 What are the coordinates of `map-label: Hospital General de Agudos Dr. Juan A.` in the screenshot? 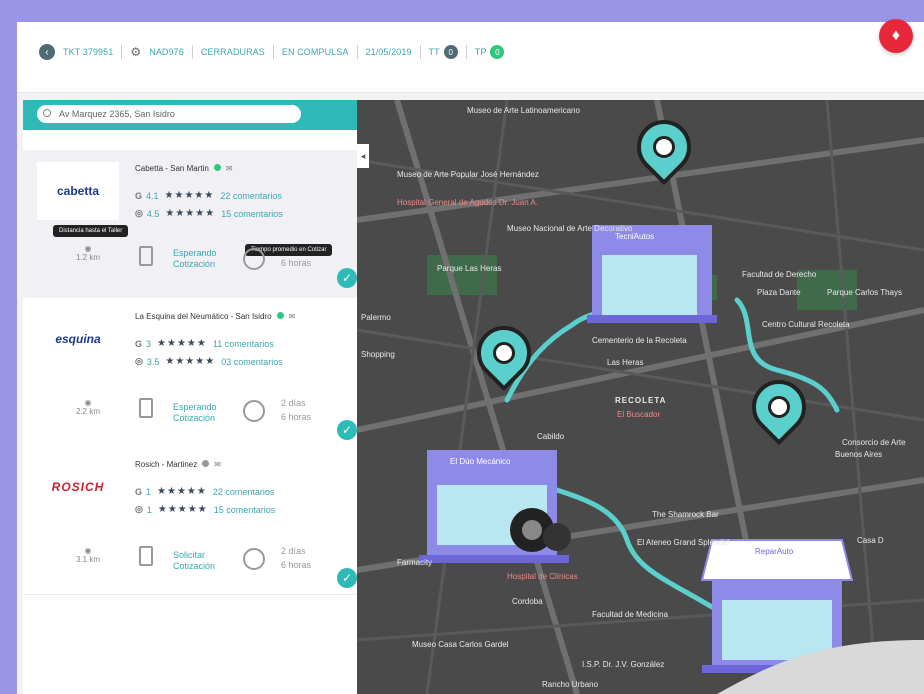 It's located at (467, 202).